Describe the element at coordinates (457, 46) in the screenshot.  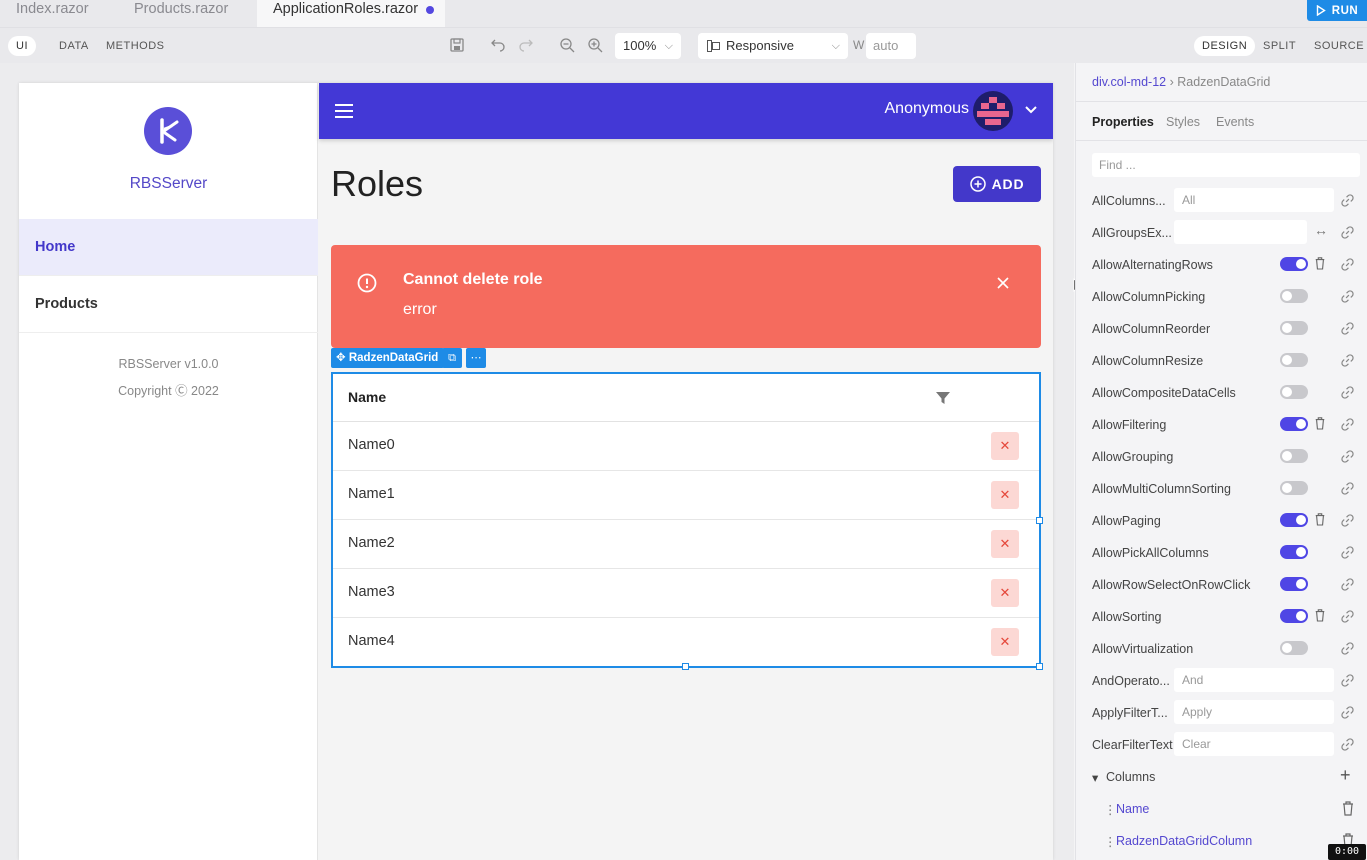
I see `save-icon` at that location.